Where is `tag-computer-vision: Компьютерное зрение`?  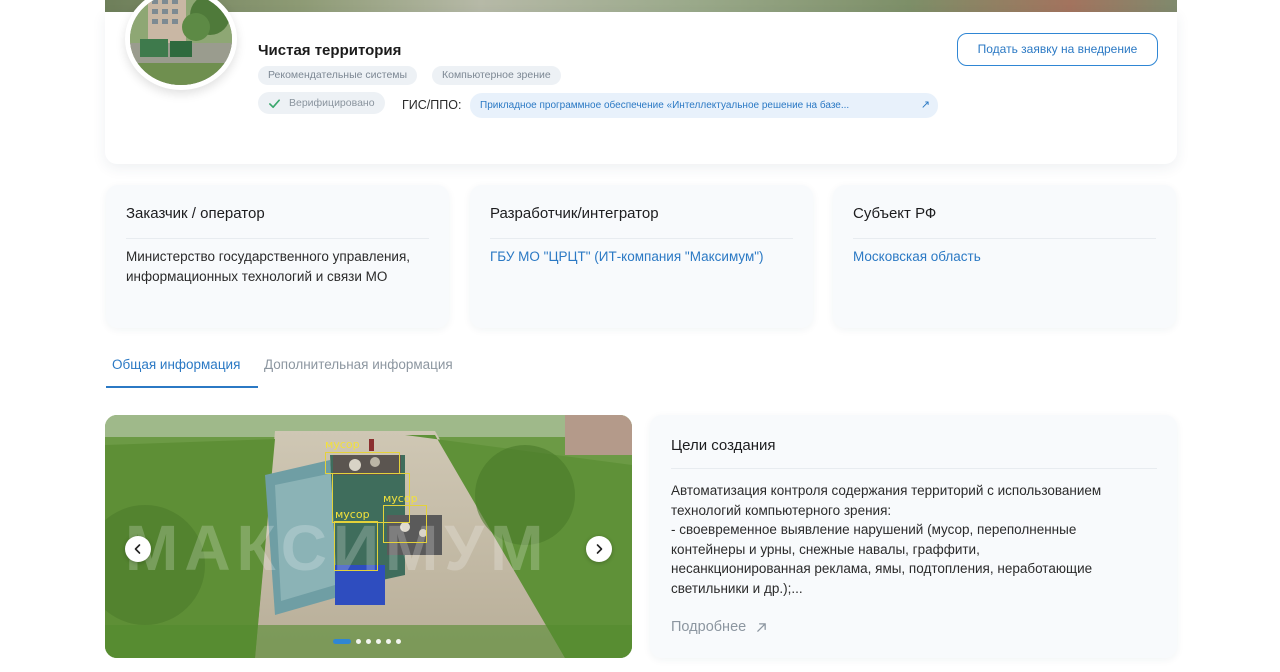
tag-computer-vision: Компьютерное зрение is located at coordinates (496, 75).